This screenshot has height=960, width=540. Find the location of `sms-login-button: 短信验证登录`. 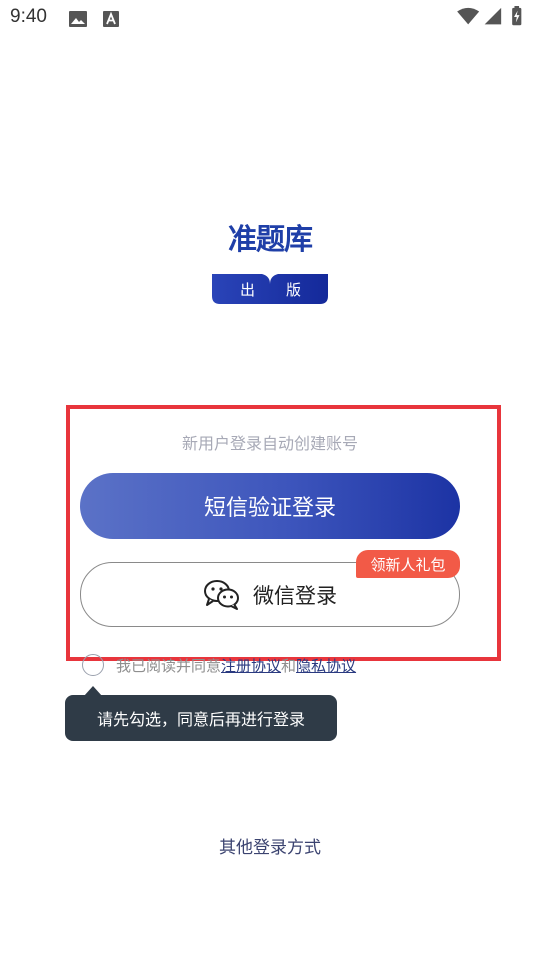

sms-login-button: 短信验证登录 is located at coordinates (270, 506).